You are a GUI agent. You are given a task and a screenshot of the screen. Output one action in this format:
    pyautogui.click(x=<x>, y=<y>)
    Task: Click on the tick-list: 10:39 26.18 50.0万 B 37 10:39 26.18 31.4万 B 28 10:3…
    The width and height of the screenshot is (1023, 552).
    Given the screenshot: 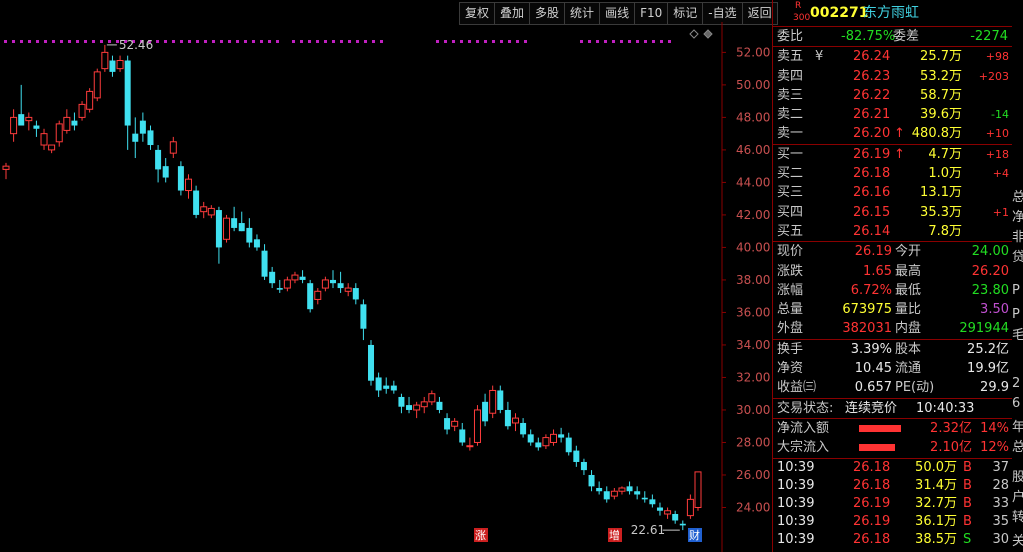 What is the action you would take?
    pyautogui.click(x=892, y=504)
    